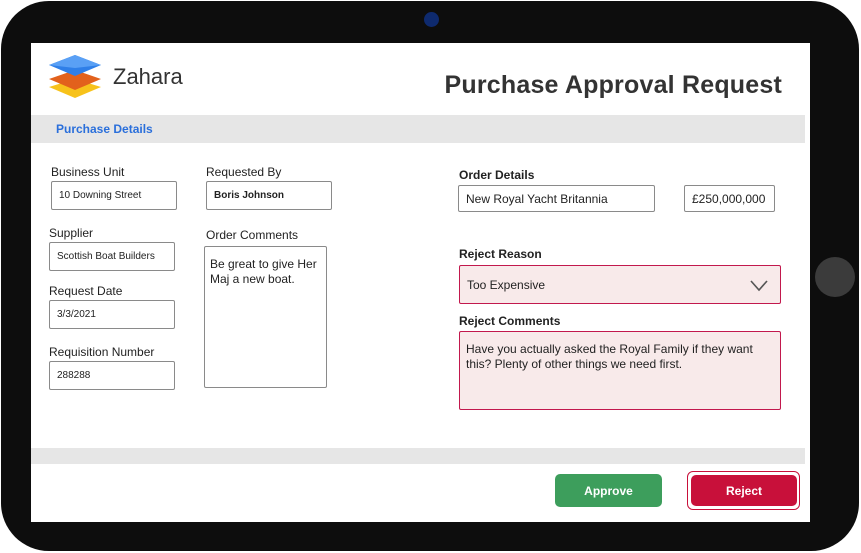 This screenshot has width=861, height=553. I want to click on order-amount-field: £250,000,000, so click(729, 198).